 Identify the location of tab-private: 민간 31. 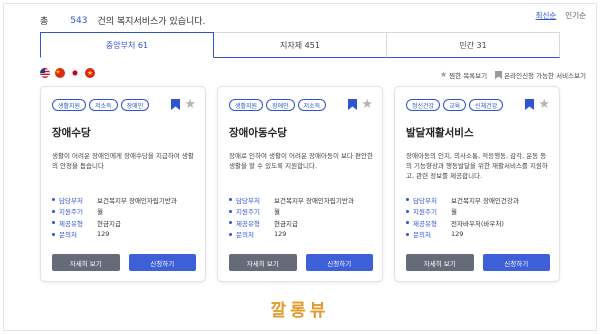
(473, 45).